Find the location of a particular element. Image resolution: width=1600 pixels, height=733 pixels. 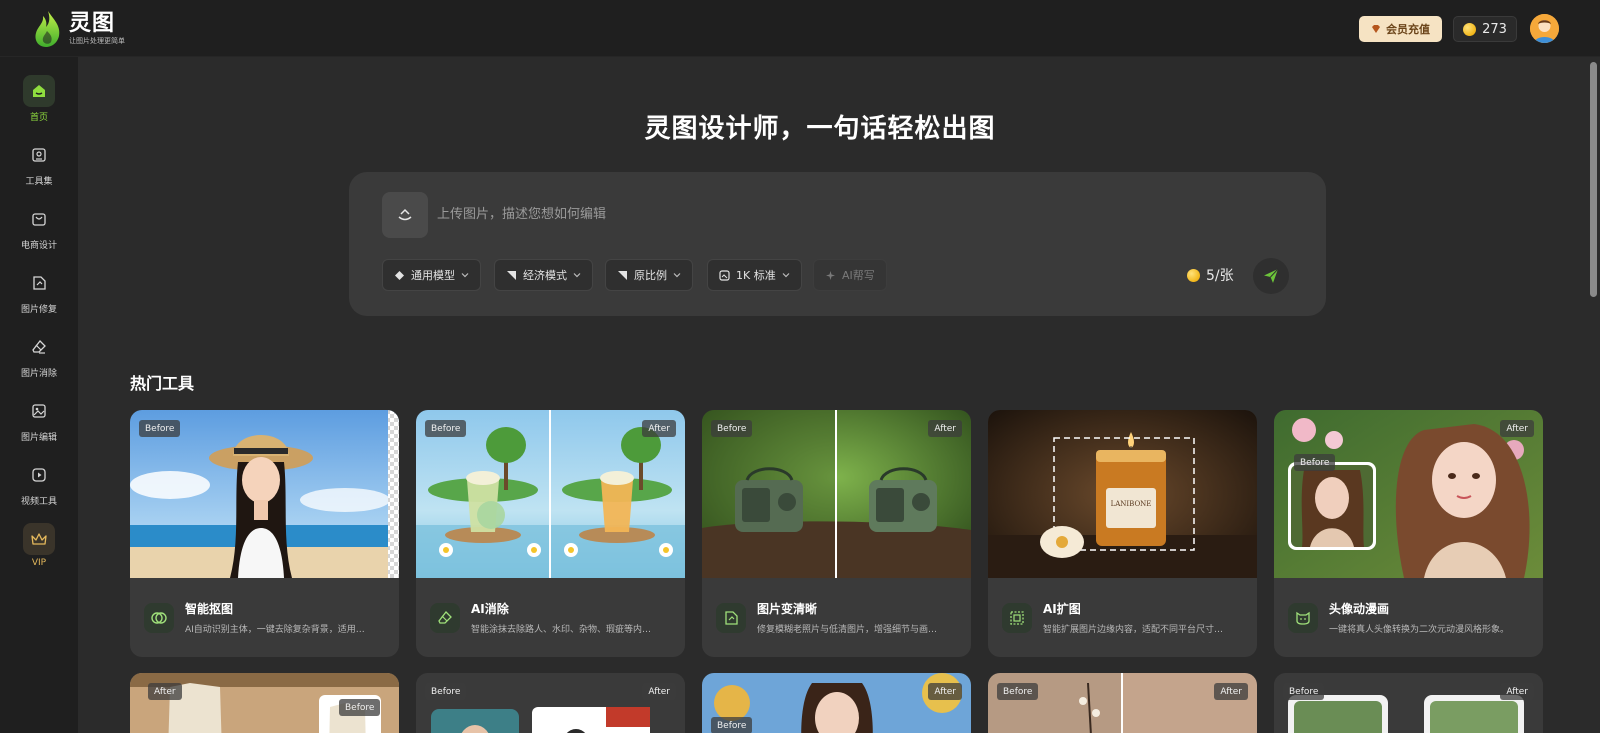

shopping-bag-icon is located at coordinates (39, 219).